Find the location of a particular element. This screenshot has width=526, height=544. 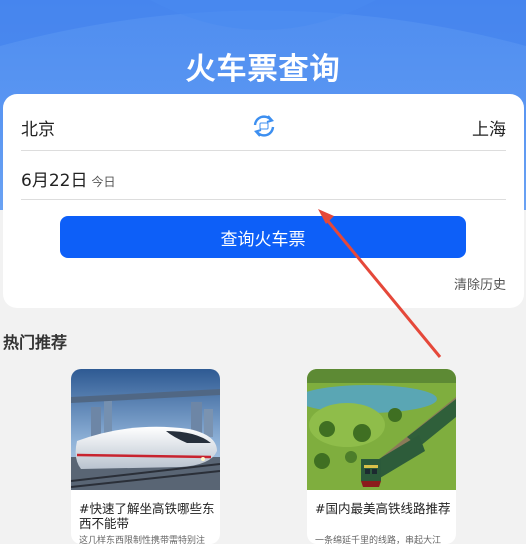

card-description: 一条绵延千里的线路，串起大江 is located at coordinates (378, 540).